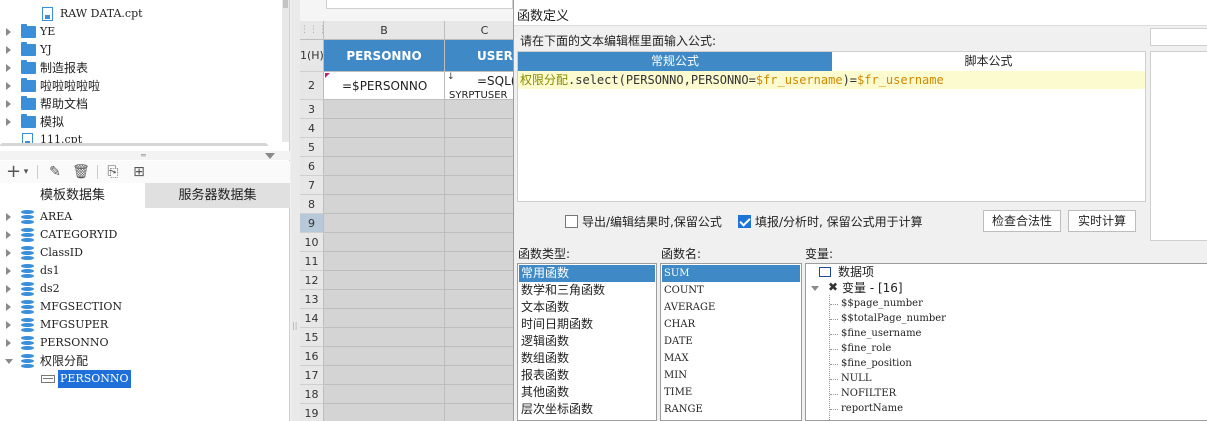 This screenshot has width=1207, height=421. I want to click on tree-item-ye: YE, so click(140, 32).